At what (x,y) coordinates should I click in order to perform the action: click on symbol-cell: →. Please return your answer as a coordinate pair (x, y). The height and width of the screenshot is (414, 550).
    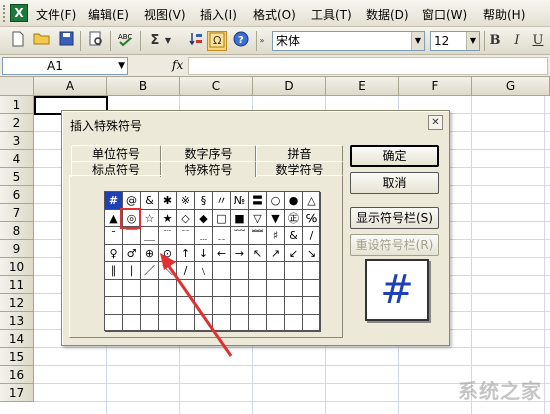
    Looking at the image, I should click on (240, 253).